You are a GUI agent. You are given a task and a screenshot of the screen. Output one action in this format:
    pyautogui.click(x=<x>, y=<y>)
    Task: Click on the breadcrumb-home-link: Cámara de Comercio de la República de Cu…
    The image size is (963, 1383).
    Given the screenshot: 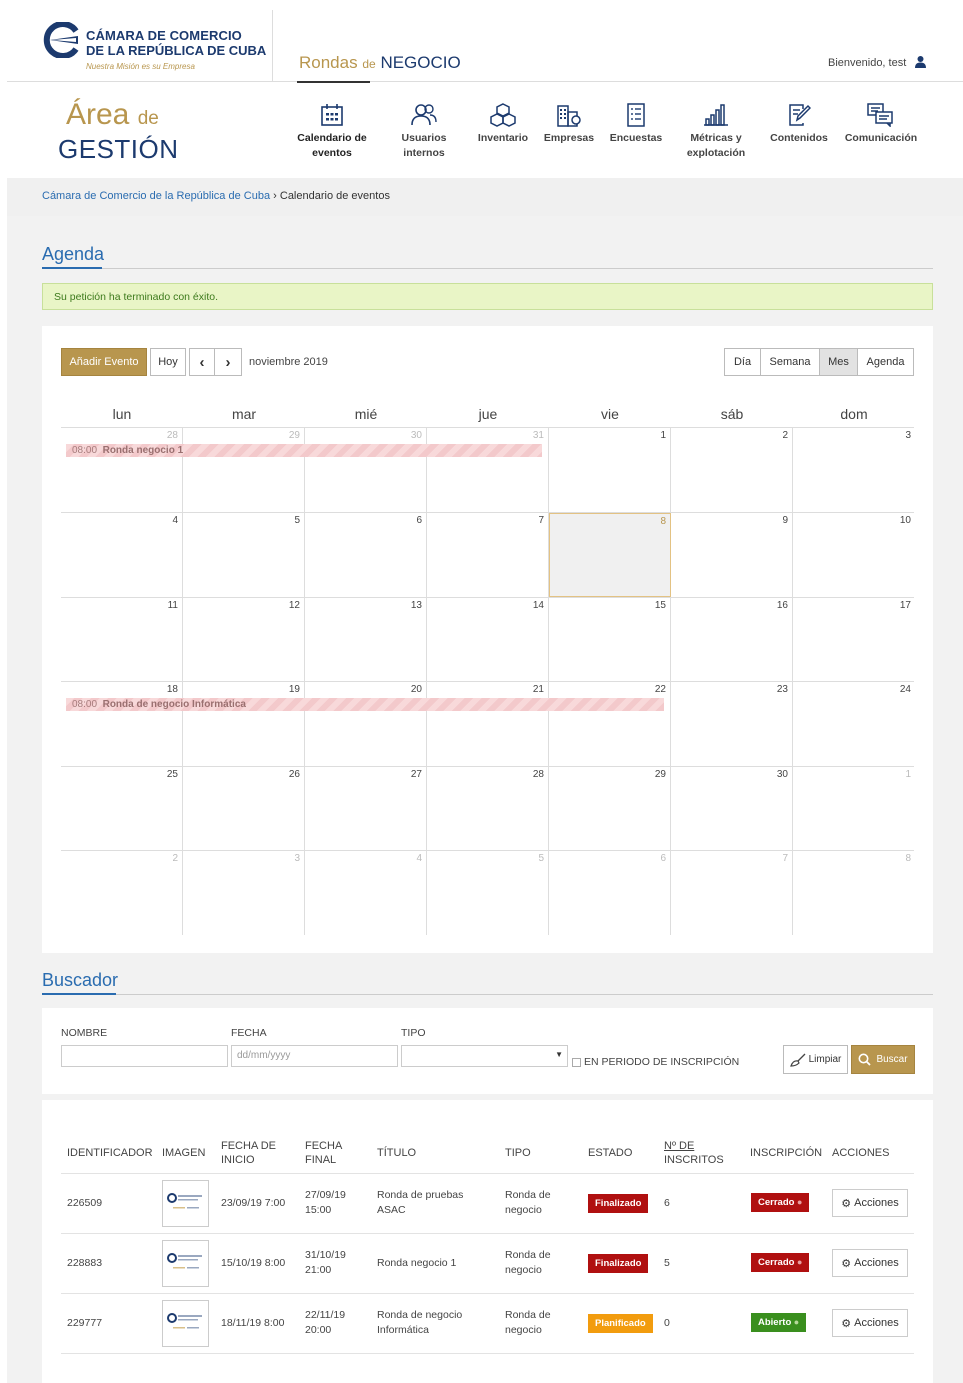 What is the action you would take?
    pyautogui.click(x=156, y=196)
    